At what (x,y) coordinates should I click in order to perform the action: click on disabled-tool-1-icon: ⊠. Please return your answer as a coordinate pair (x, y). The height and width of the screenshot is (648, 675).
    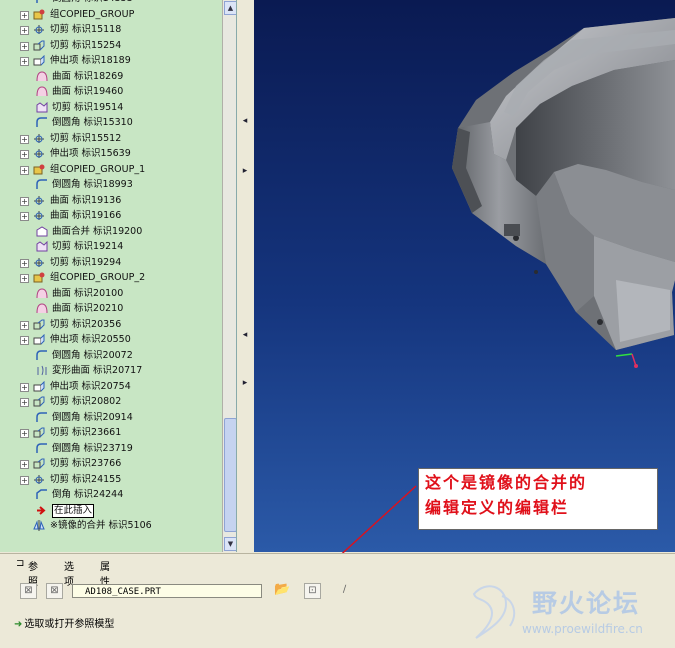
    Looking at the image, I should click on (28, 591).